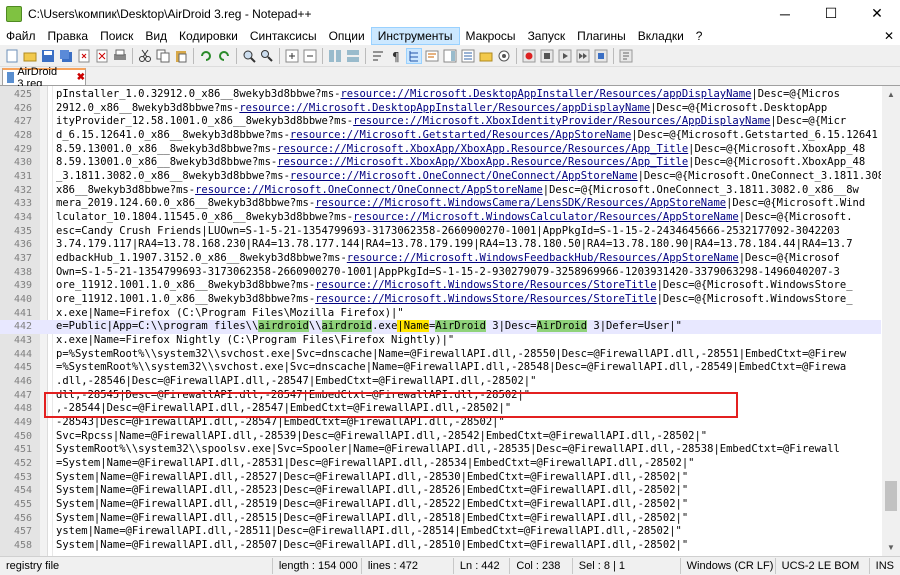  Describe the element at coordinates (785, 13) in the screenshot. I see `minimize-button: ─` at that location.